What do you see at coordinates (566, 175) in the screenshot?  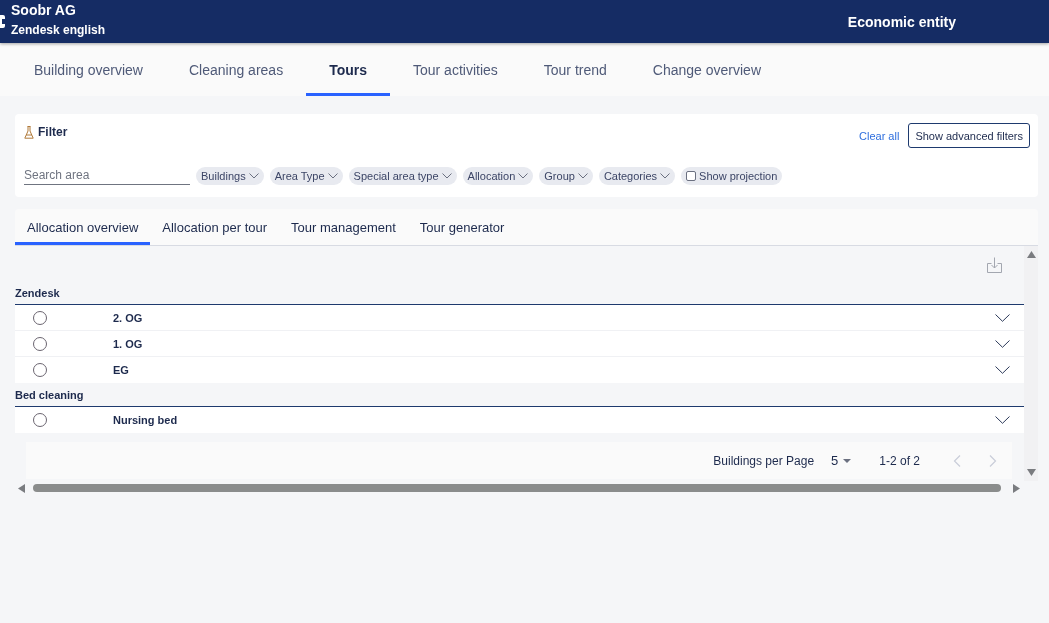 I see `filter-dropdown: Group` at bounding box center [566, 175].